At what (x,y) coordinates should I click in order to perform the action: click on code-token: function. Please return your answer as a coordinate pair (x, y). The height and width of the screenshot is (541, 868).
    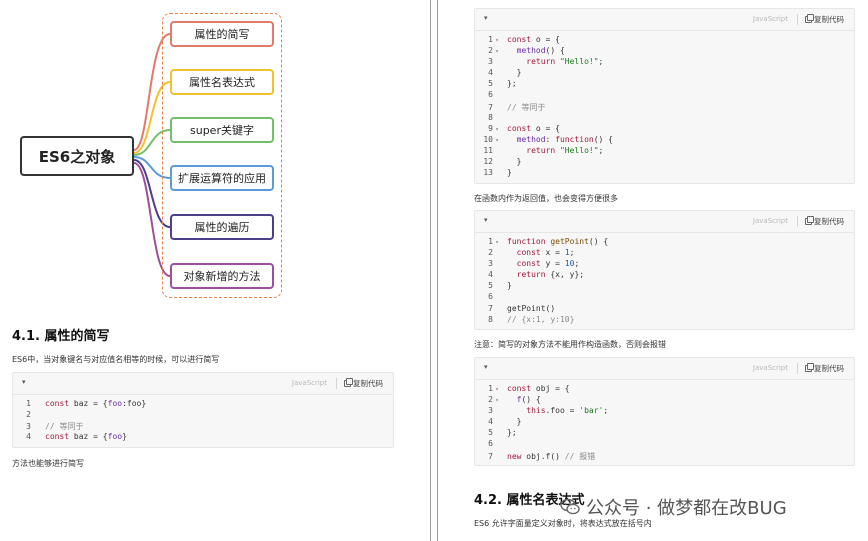
    Looking at the image, I should click on (574, 139).